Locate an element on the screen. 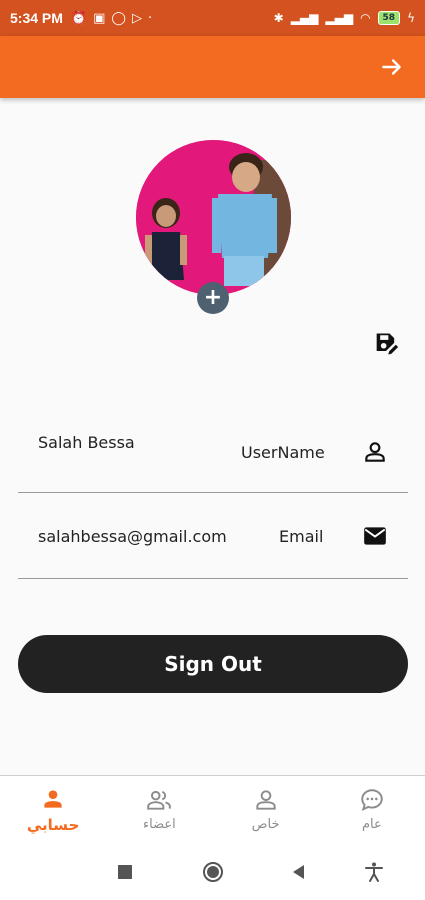 Image resolution: width=425 pixels, height=900 pixels. app-notification-icon: ▣ is located at coordinates (99, 18).